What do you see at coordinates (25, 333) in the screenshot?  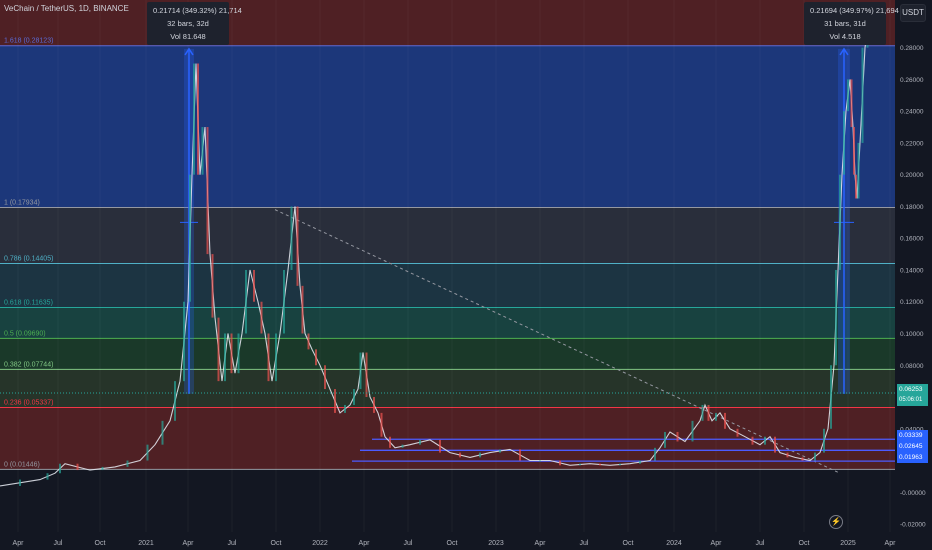 I see `fib-label: 0.5 (0.09690)` at bounding box center [25, 333].